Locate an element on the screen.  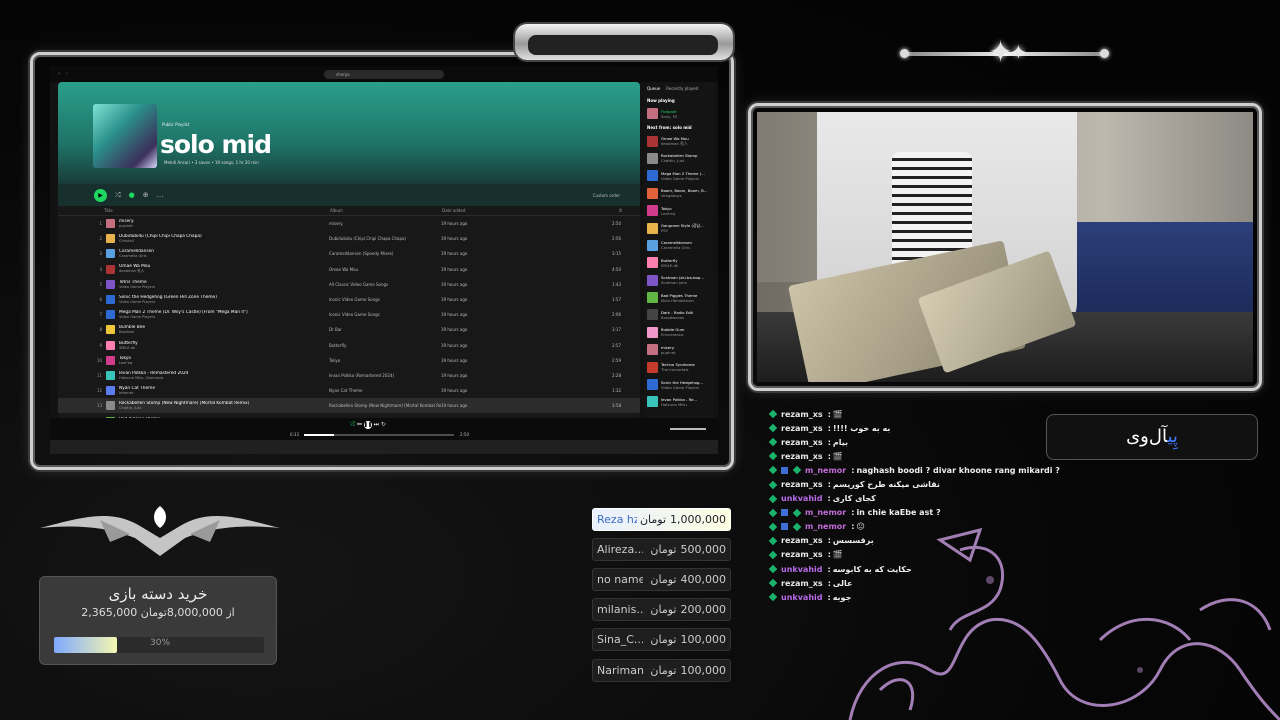
play-button: ▶ is located at coordinates (100, 195).